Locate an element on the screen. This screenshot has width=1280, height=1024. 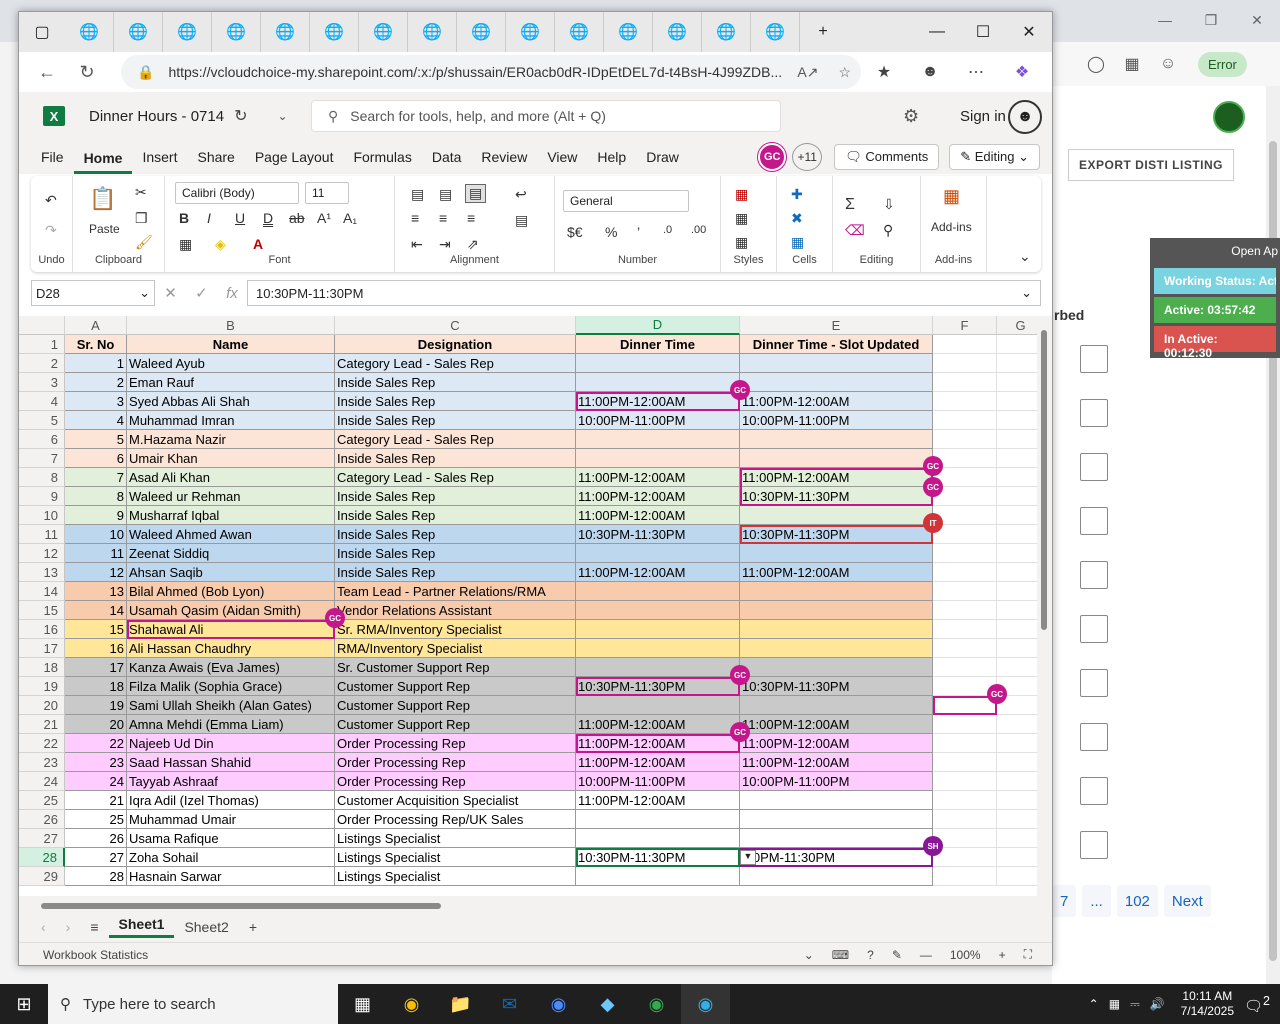
prev-sheet-icon: ‹ is located at coordinates (43, 927).